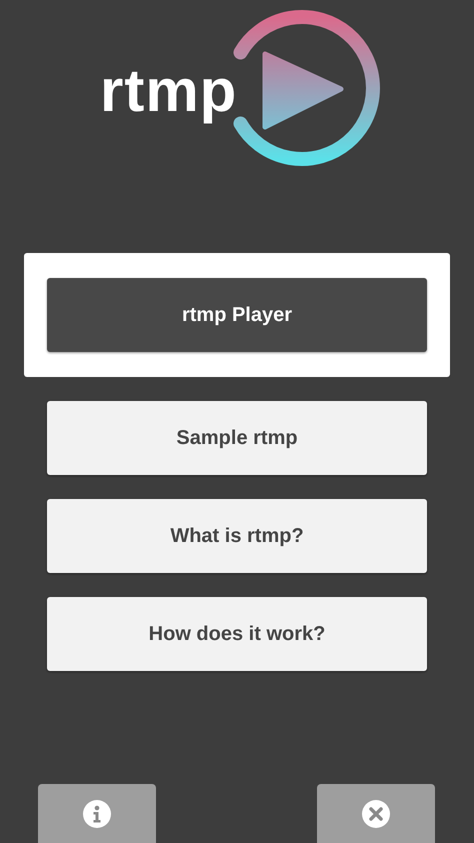 The height and width of the screenshot is (843, 474). What do you see at coordinates (237, 438) in the screenshot?
I see `menu-button: Sample rtmp` at bounding box center [237, 438].